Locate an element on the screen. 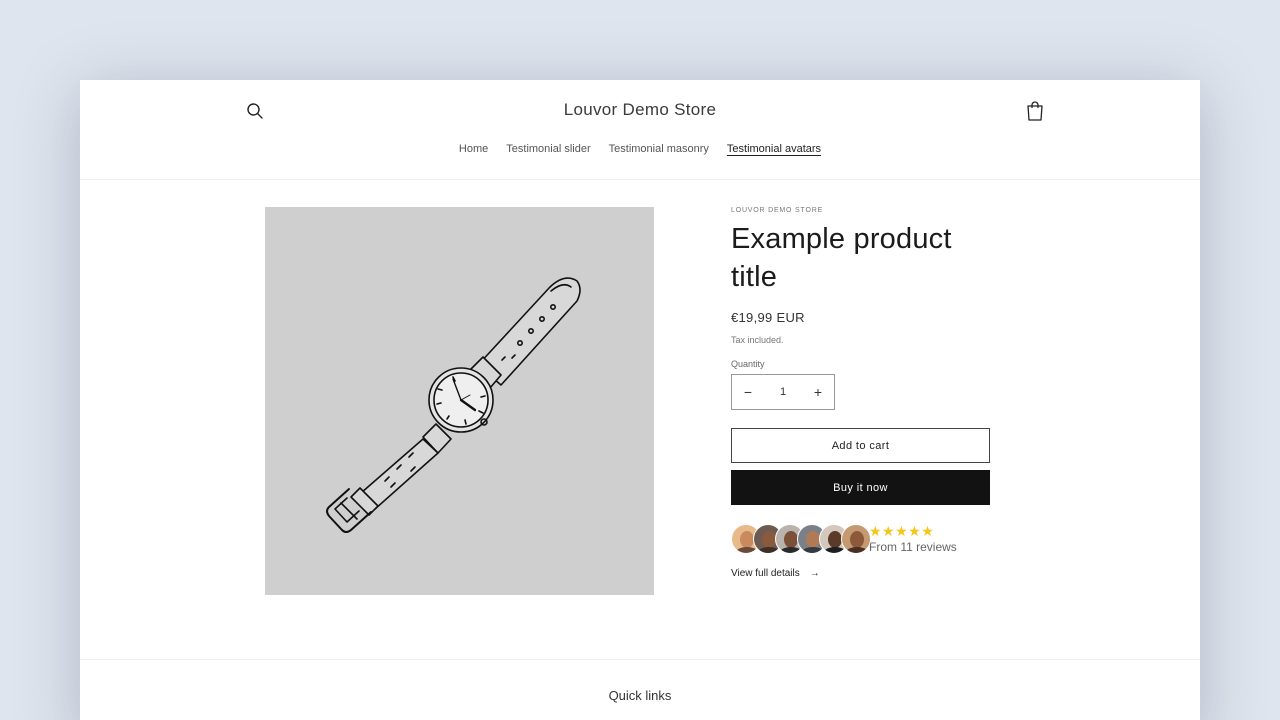 Image resolution: width=1280 pixels, height=720 pixels. quantity-decrease-button: − is located at coordinates (748, 392).